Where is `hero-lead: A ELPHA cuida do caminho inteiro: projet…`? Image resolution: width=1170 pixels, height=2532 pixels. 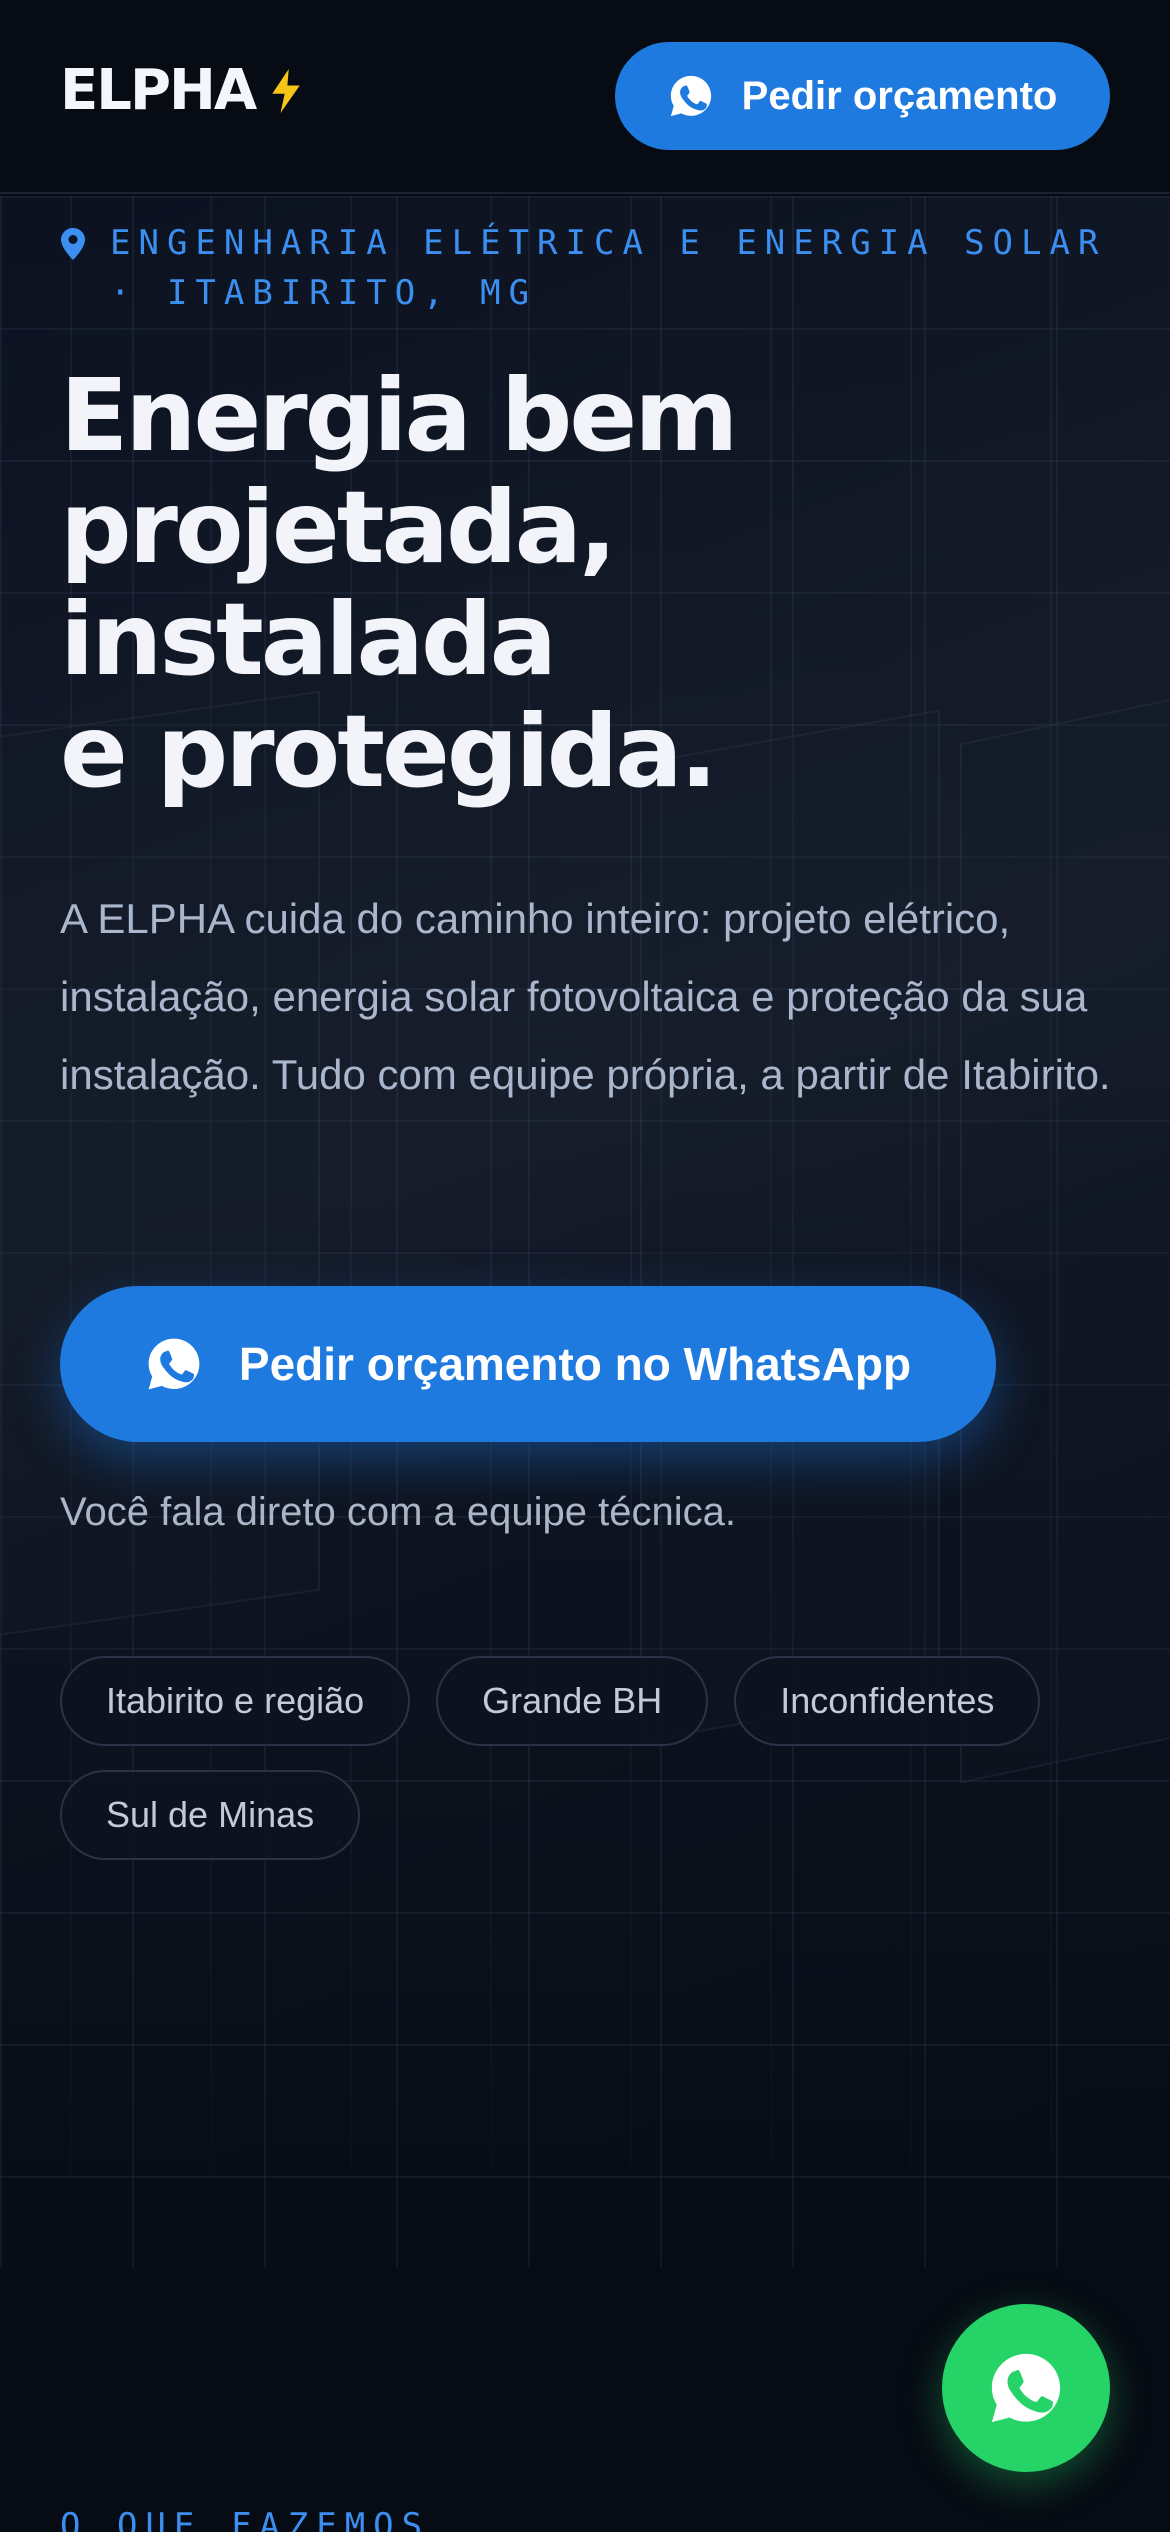 hero-lead: A ELPHA cuida do caminho inteiro: projet… is located at coordinates (585, 996).